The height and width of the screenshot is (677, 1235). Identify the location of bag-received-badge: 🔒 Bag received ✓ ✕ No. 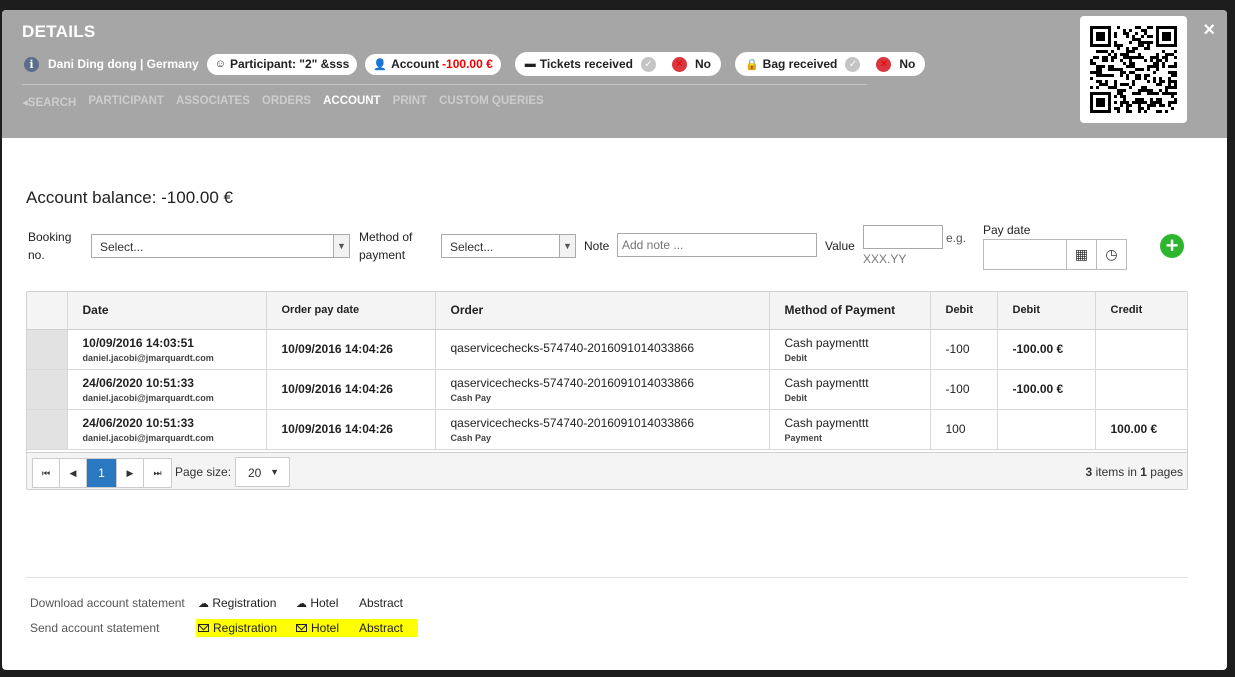
(830, 64).